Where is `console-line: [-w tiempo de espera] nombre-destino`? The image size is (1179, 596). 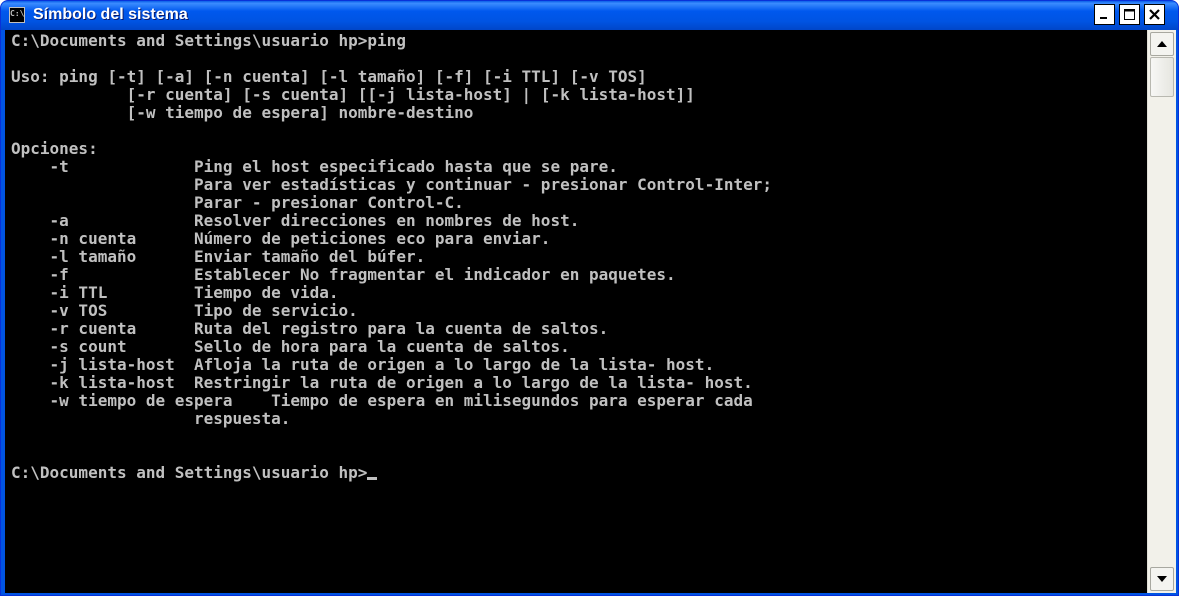 console-line: [-w tiempo de espera] nombre-destino is located at coordinates (242, 112).